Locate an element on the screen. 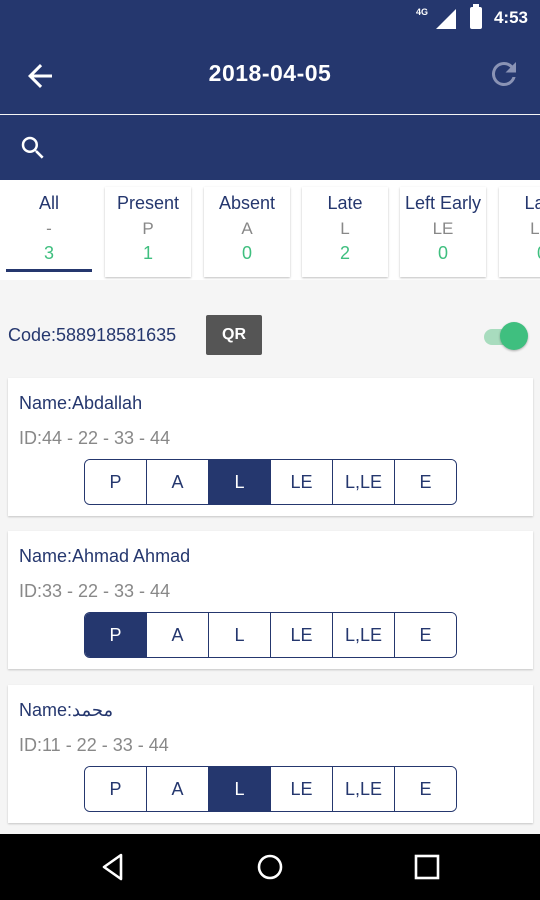  student-name: Name:محمد is located at coordinates (66, 710).